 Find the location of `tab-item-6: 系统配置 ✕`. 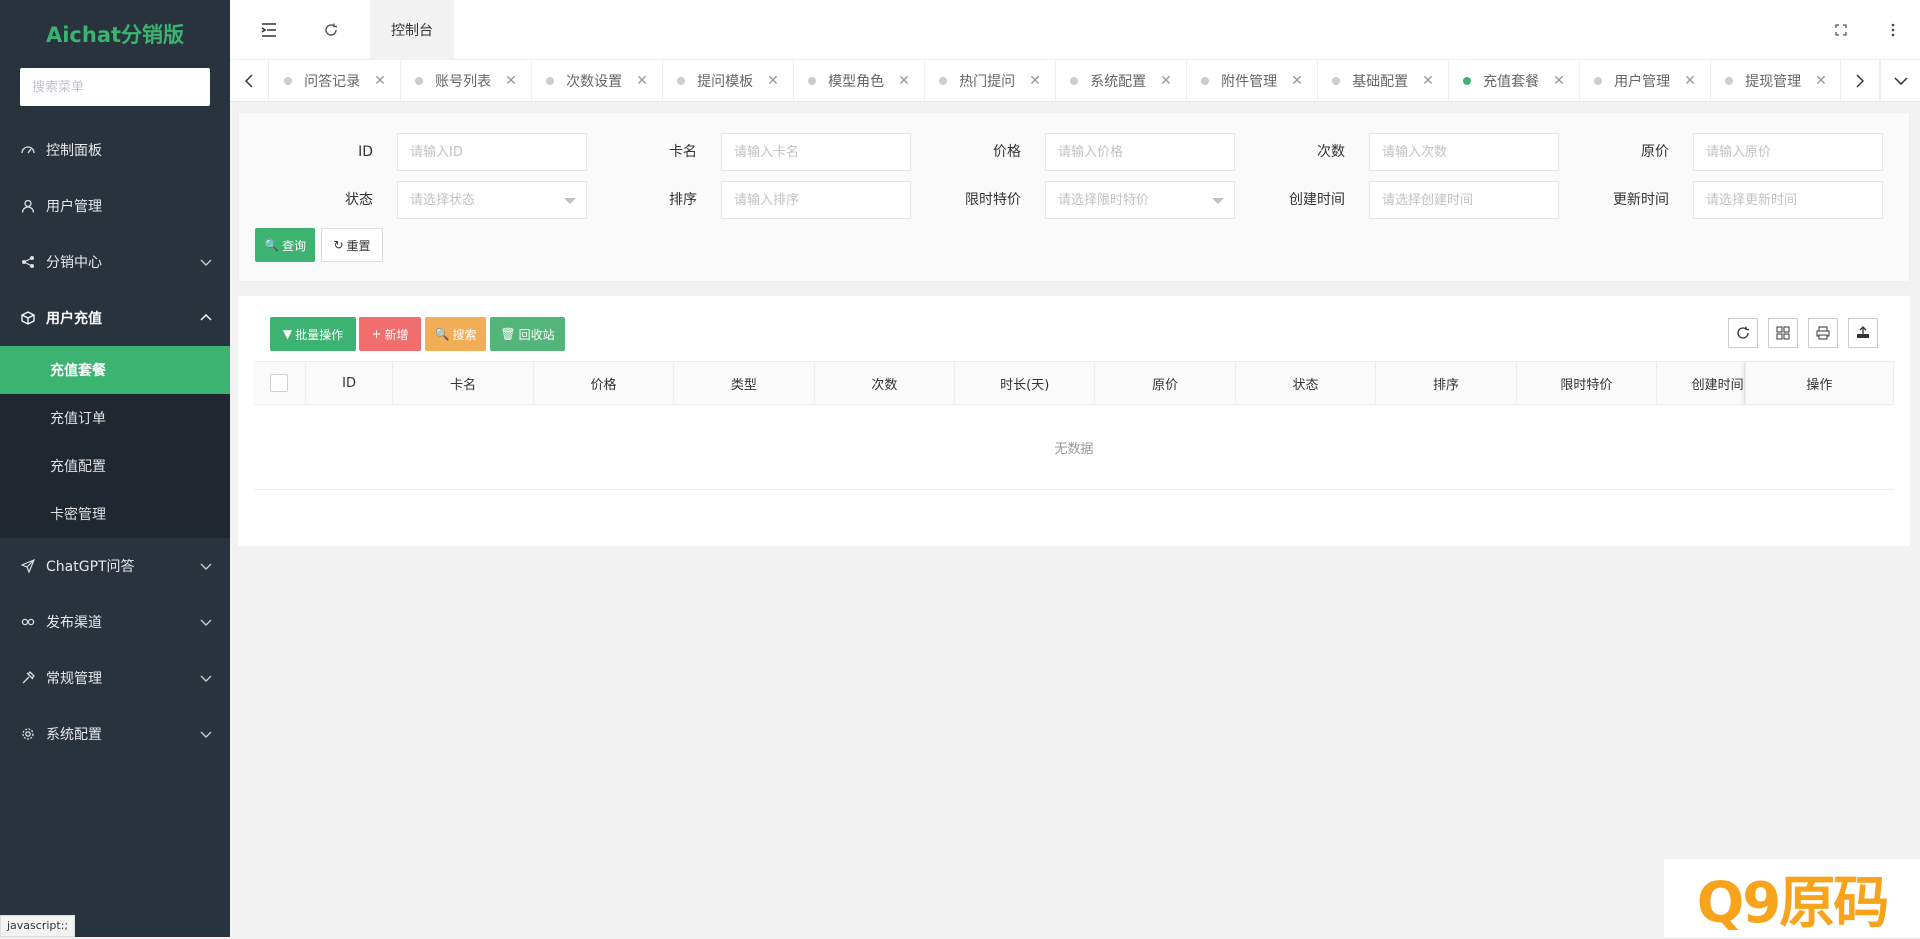

tab-item-6: 系统配置 ✕ is located at coordinates (1121, 80).